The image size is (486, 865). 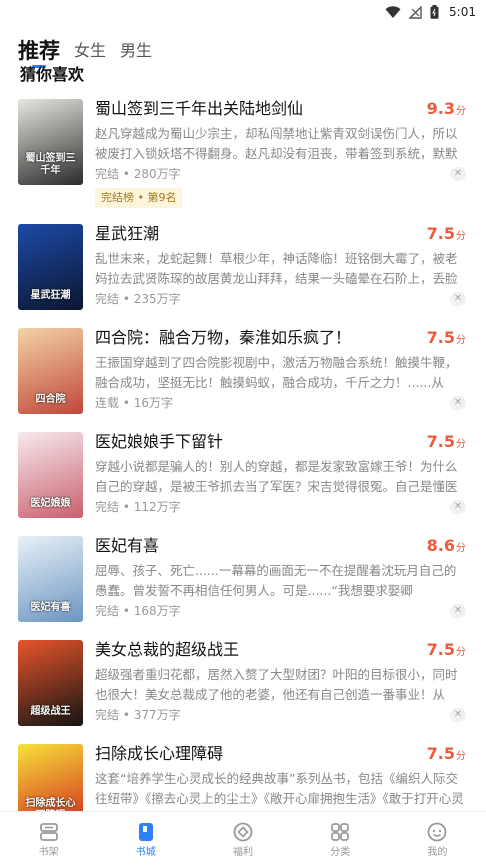 I want to click on book-cover: 扫除成长心理障碍, so click(x=50, y=778).